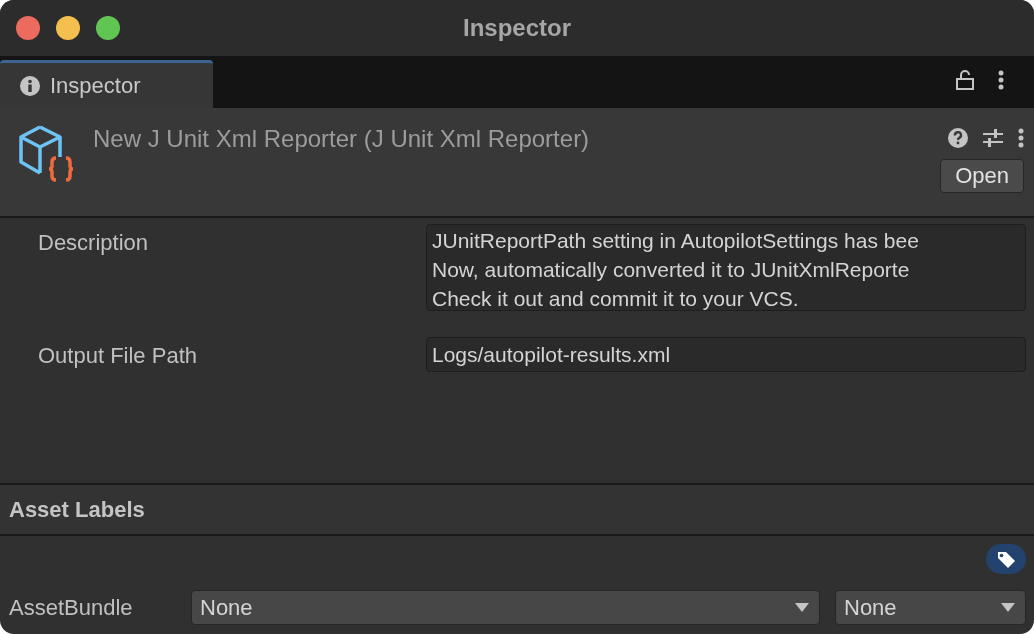  I want to click on open-button: Open, so click(982, 176).